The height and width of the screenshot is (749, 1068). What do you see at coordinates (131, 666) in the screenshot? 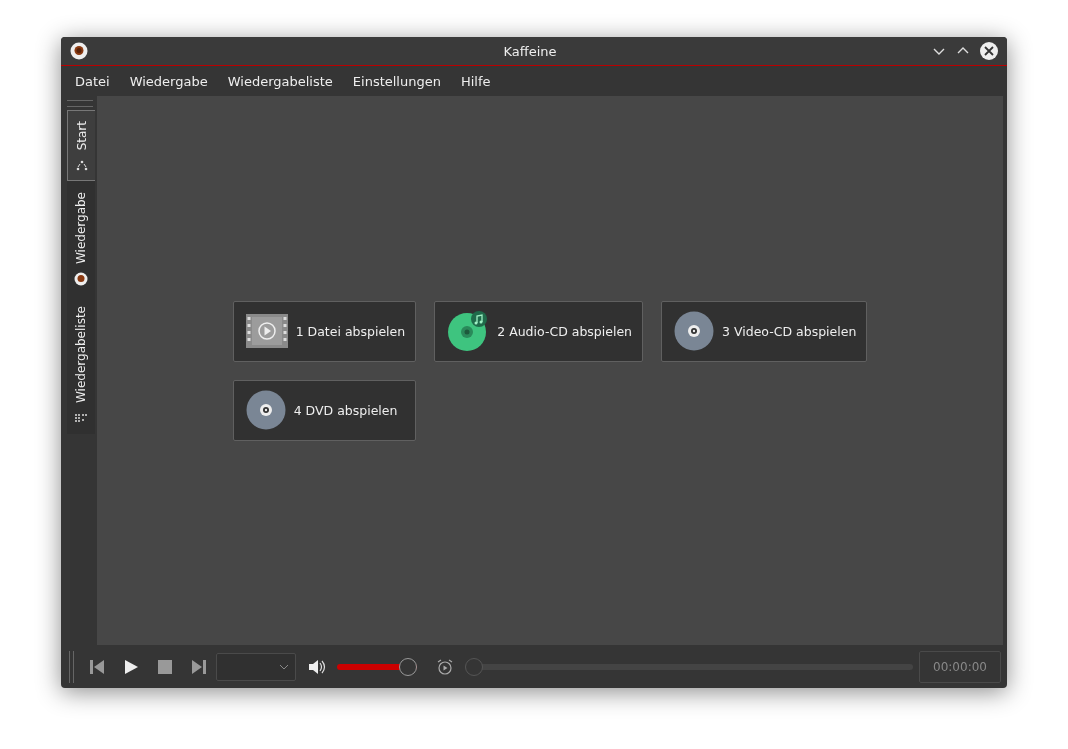
I see `play-icon` at bounding box center [131, 666].